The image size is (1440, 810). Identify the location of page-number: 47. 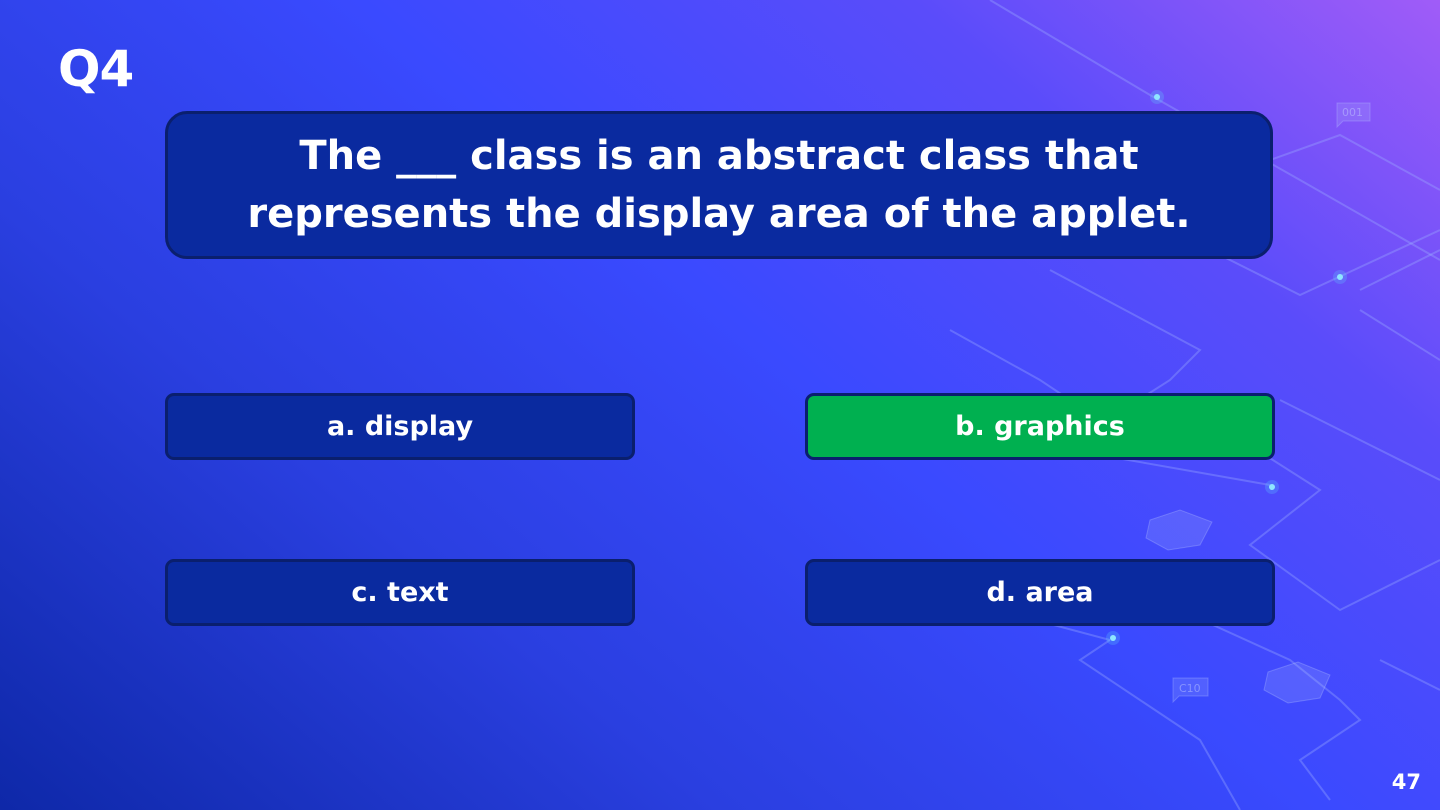
(1406, 782).